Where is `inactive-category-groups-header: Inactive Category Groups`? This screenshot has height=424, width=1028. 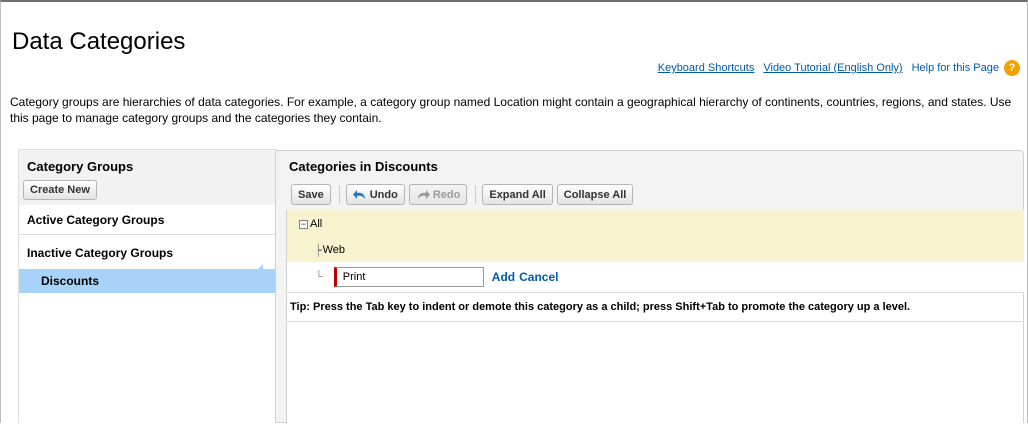
inactive-category-groups-header: Inactive Category Groups is located at coordinates (147, 253).